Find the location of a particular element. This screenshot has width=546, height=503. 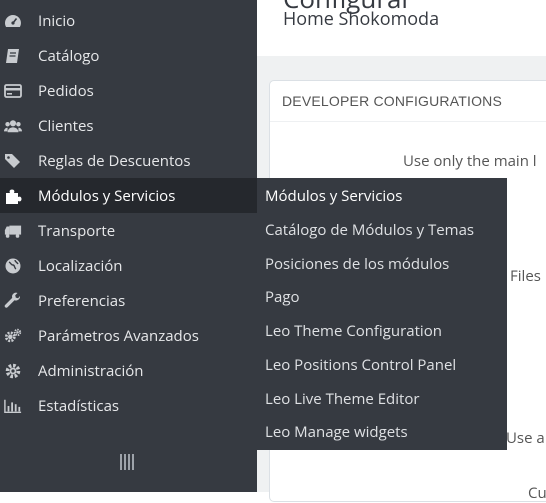

users-icon is located at coordinates (13, 126).